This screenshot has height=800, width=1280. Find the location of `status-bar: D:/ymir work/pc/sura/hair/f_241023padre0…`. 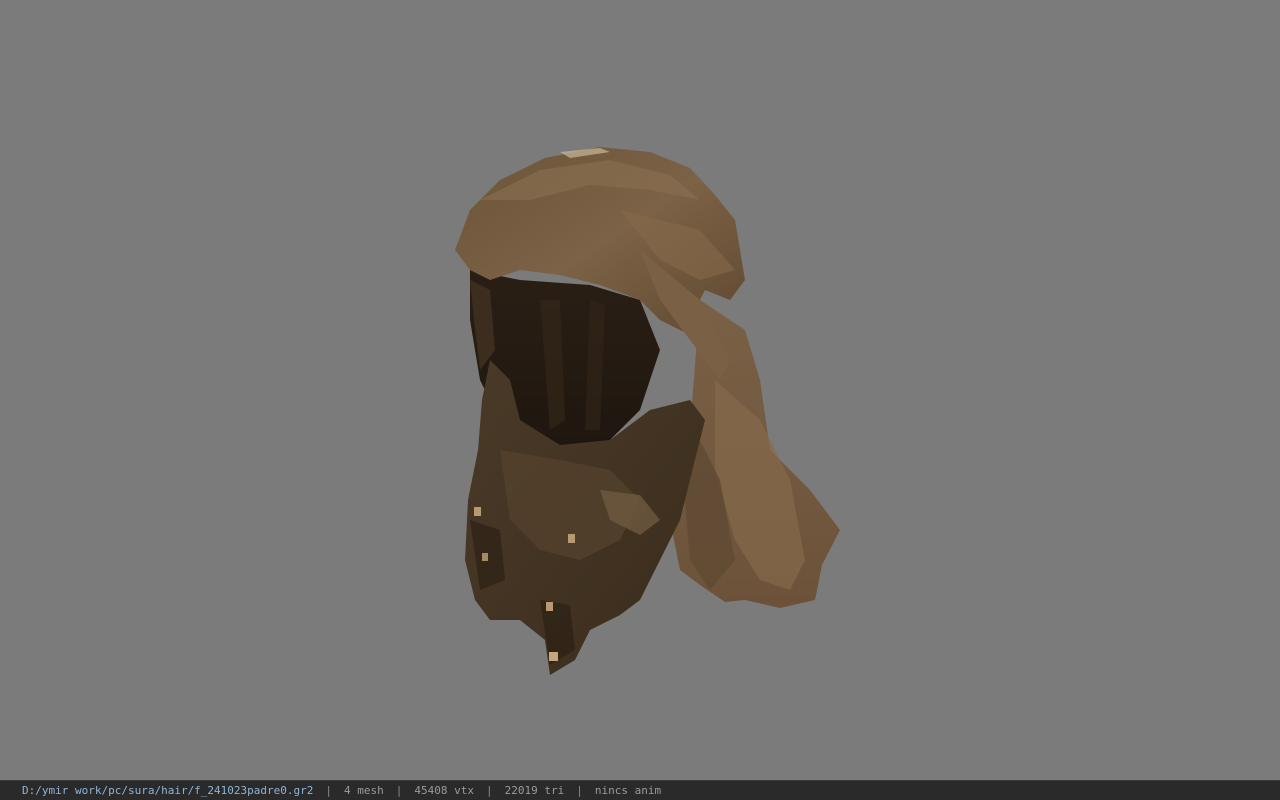

status-bar: D:/ymir work/pc/sura/hair/f_241023padre0… is located at coordinates (640, 790).